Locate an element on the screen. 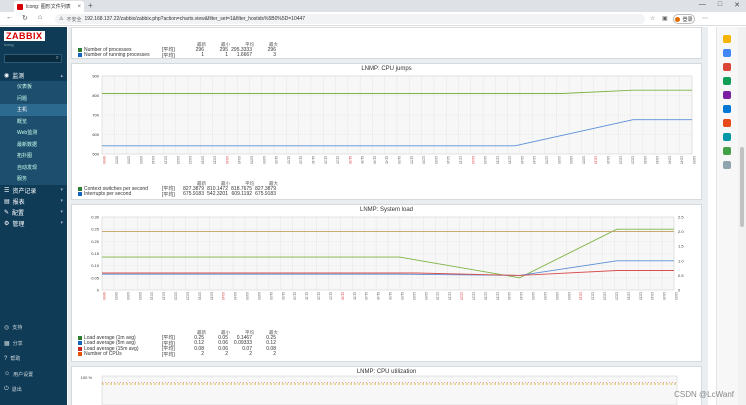 The image size is (746, 405). games-icon is located at coordinates (727, 81).